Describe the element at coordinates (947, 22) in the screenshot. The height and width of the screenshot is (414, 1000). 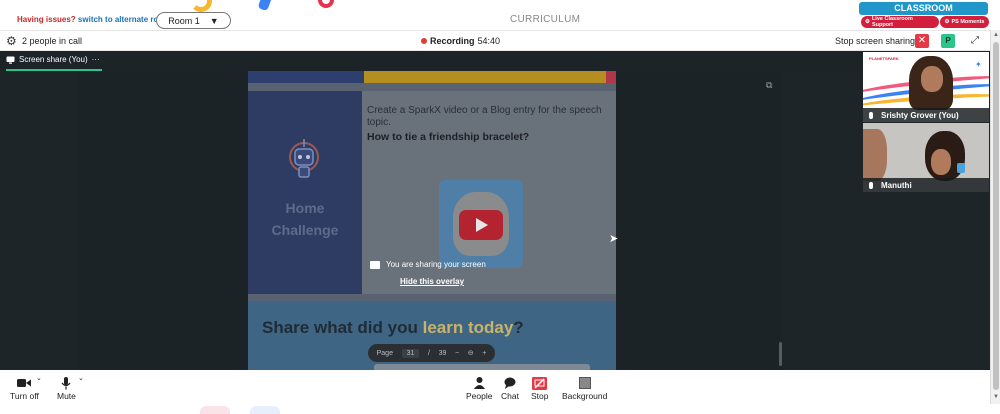
I see `moments-icon: ⚙` at that location.